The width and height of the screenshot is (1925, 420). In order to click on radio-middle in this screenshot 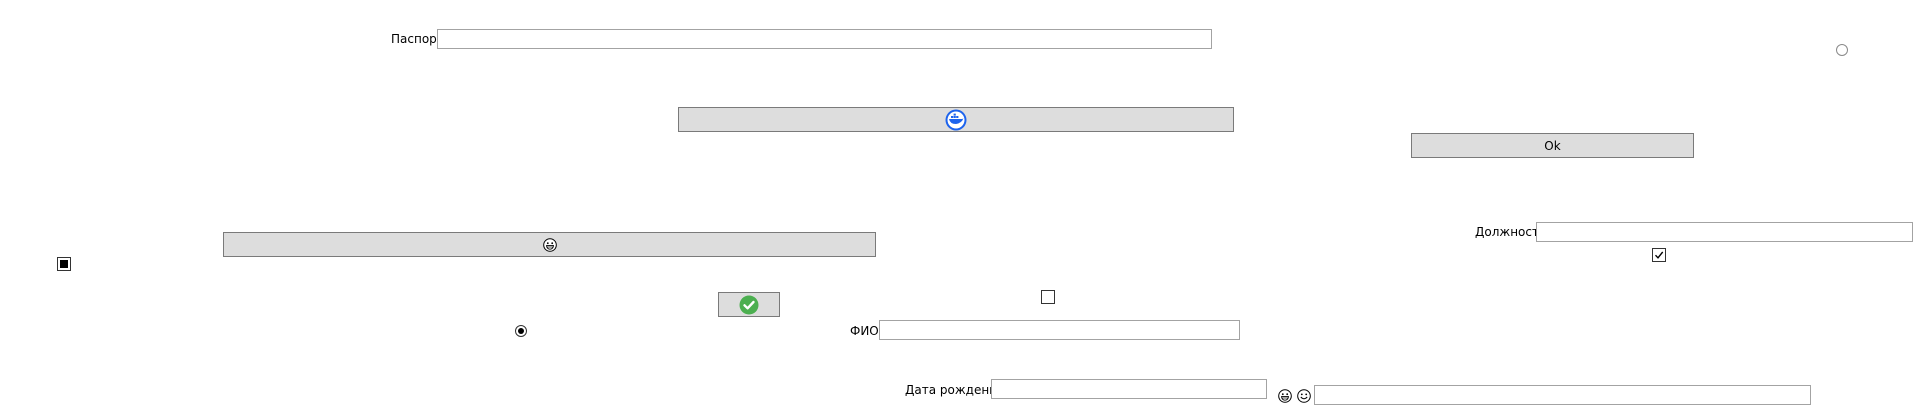, I will do `click(521, 331)`.